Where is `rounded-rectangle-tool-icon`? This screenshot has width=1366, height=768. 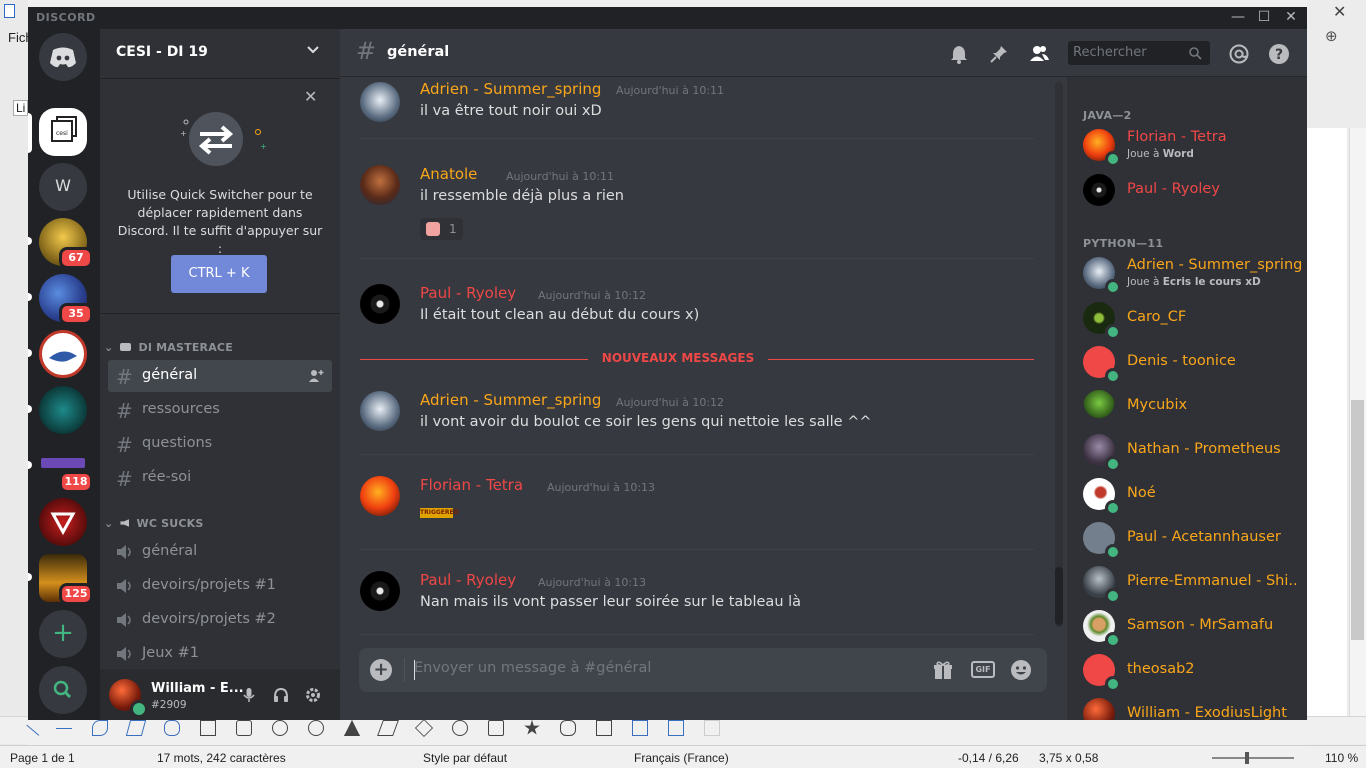 rounded-rectangle-tool-icon is located at coordinates (244, 728).